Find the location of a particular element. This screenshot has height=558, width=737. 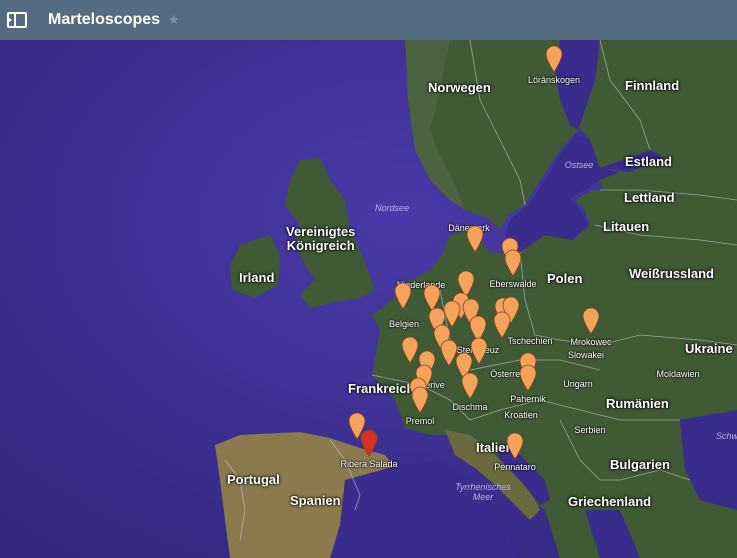

marker-label: Dischma is located at coordinates (470, 407).